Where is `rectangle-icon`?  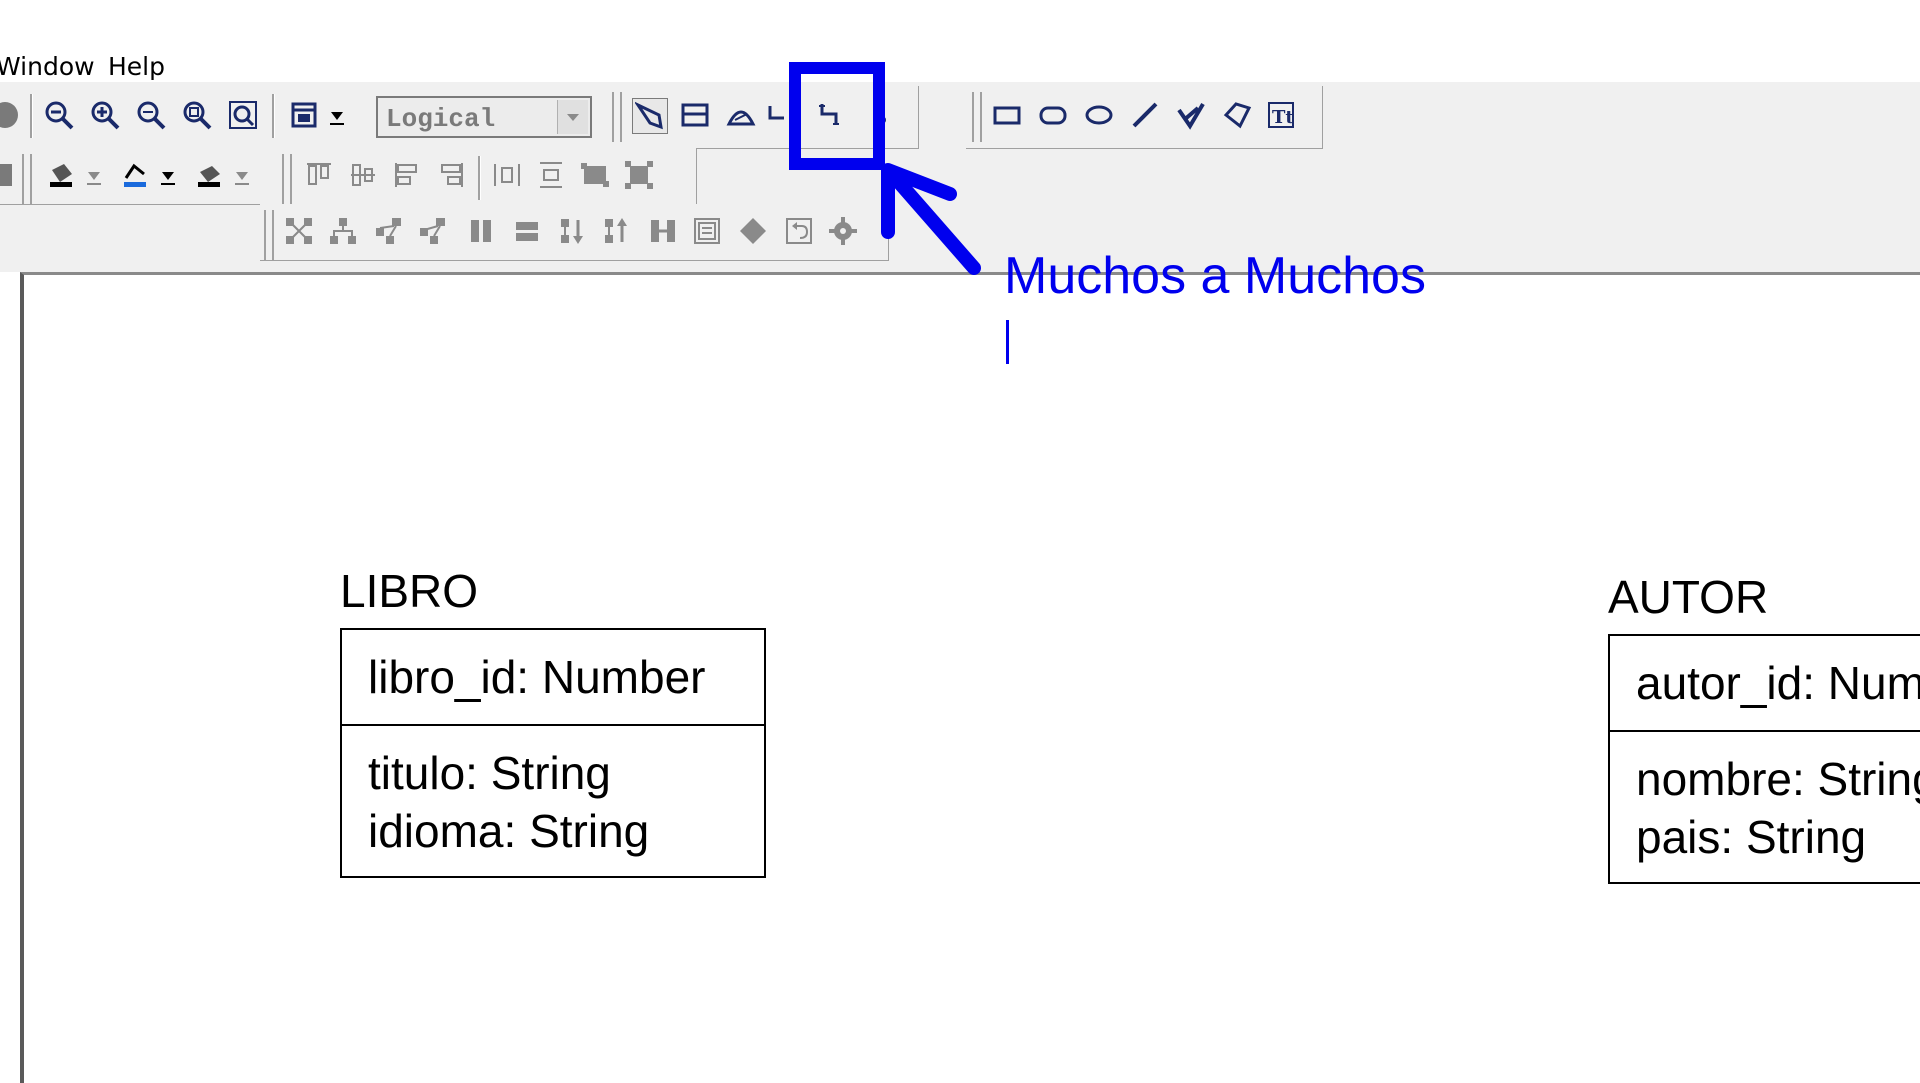
rectangle-icon is located at coordinates (1007, 115).